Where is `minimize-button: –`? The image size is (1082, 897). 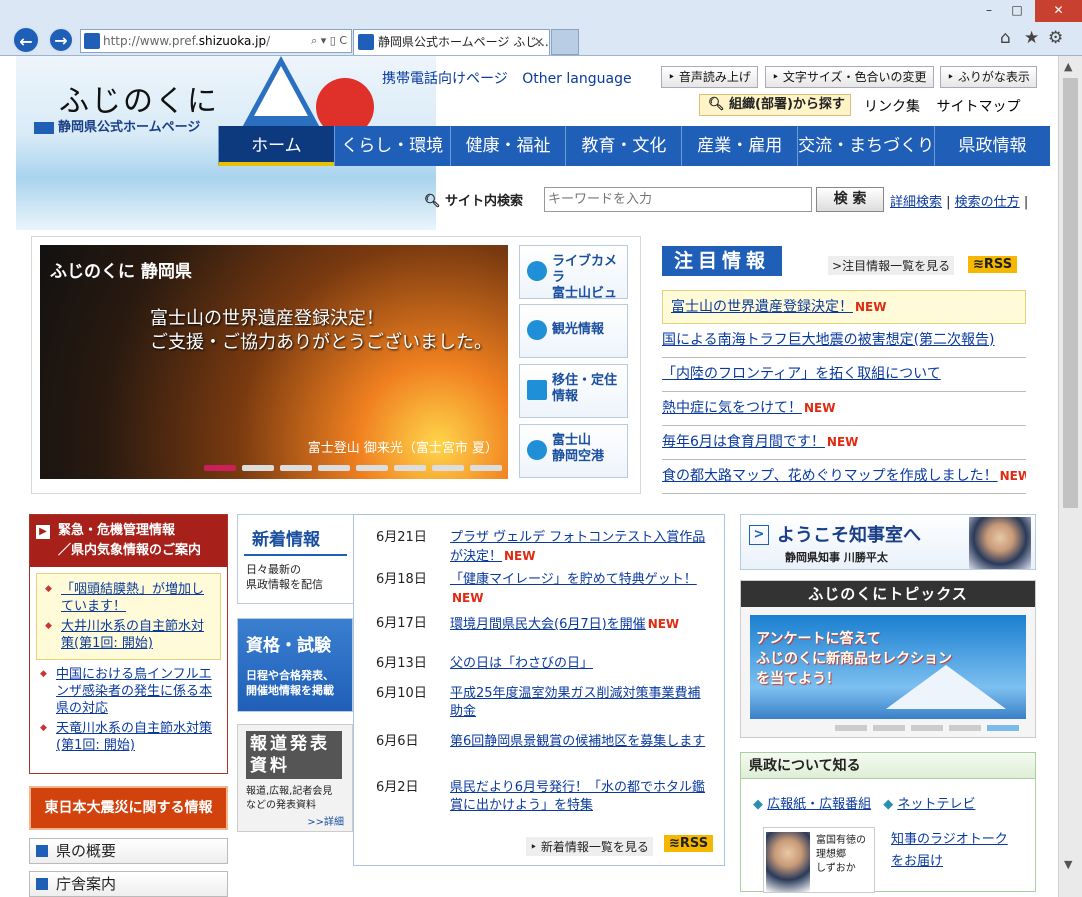
minimize-button: – is located at coordinates (989, 11).